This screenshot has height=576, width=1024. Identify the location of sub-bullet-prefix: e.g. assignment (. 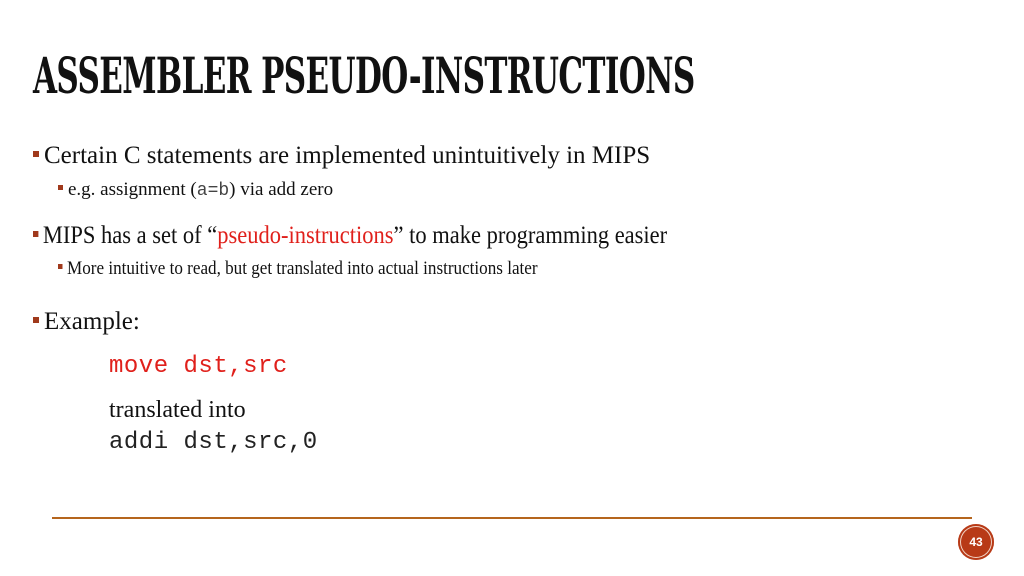
(132, 189).